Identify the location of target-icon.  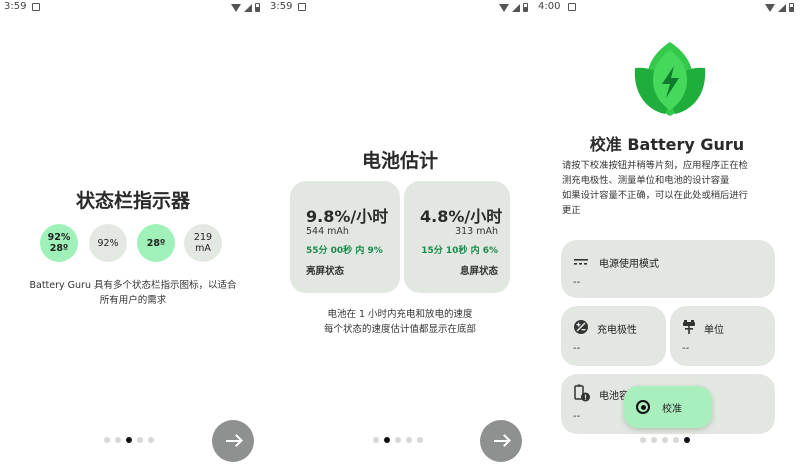
(643, 407).